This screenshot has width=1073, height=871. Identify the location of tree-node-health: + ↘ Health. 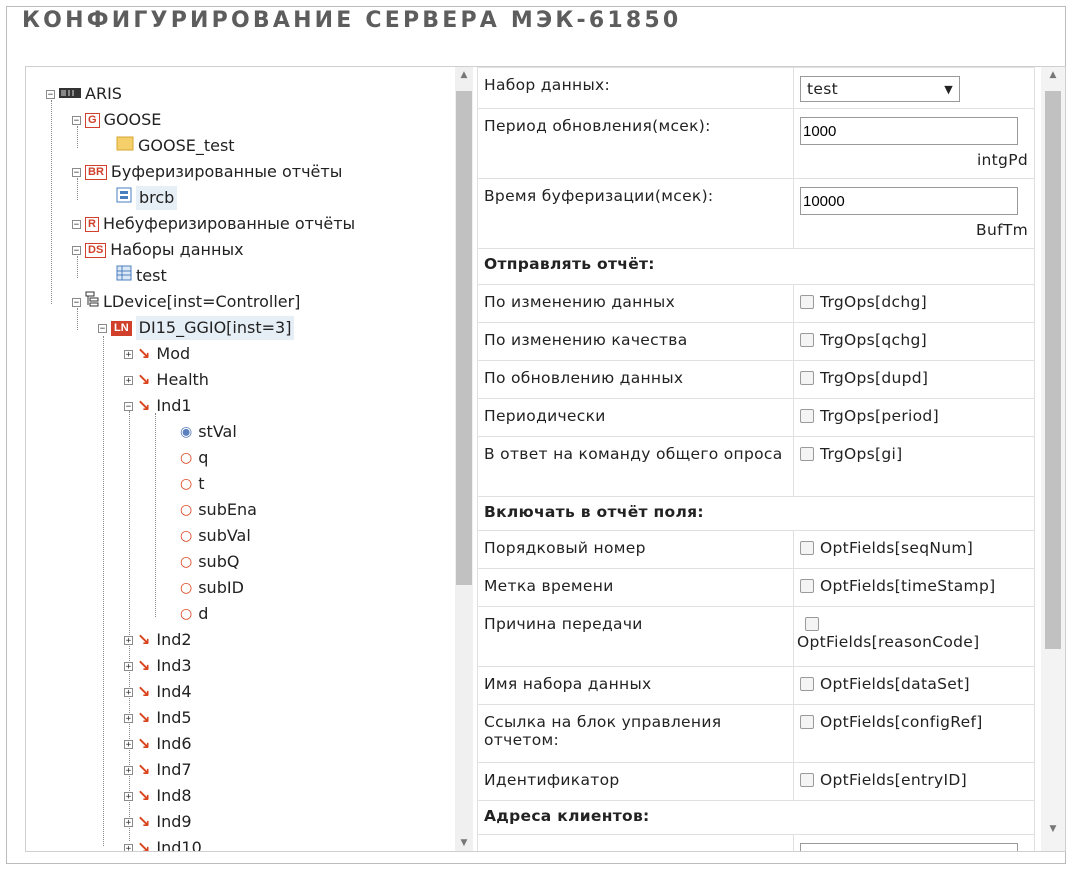
(166, 380).